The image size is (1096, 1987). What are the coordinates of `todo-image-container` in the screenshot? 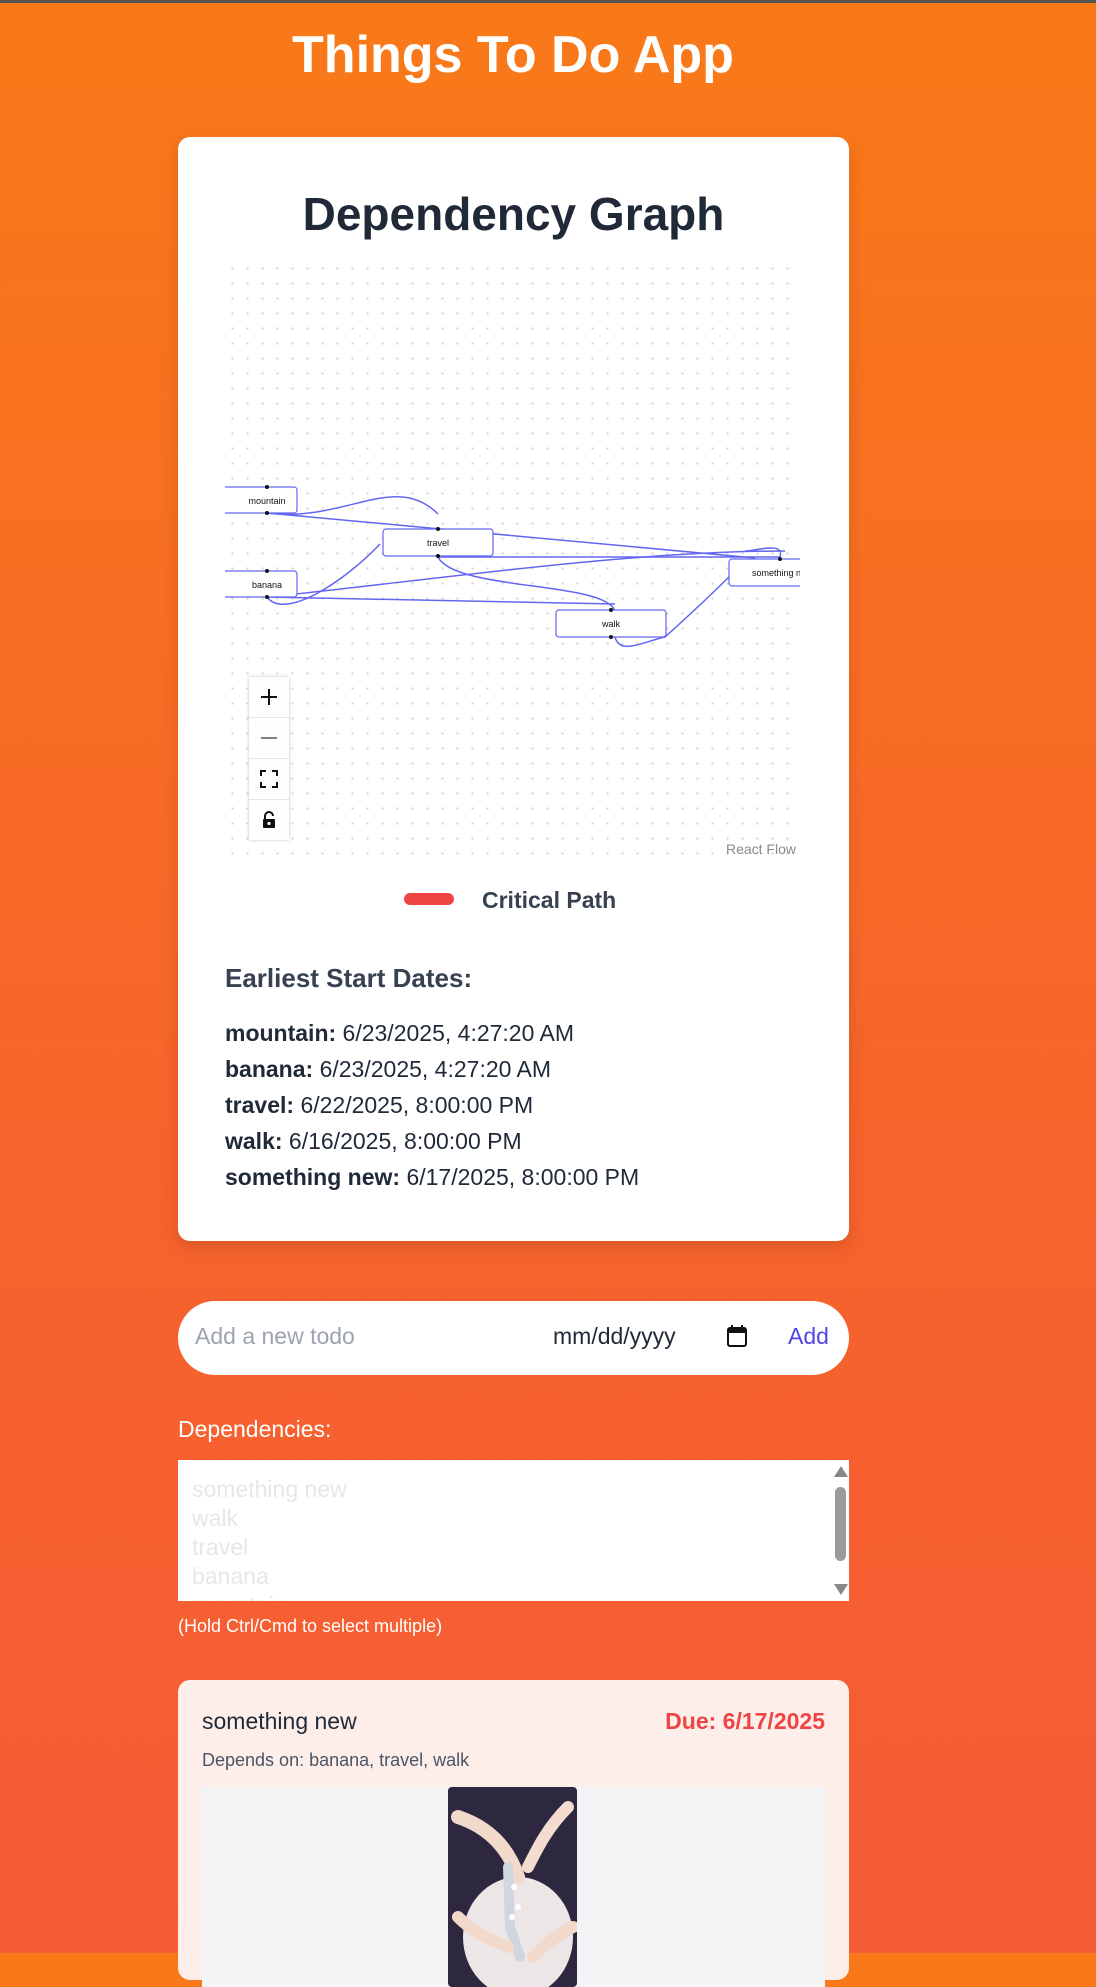 It's located at (513, 1887).